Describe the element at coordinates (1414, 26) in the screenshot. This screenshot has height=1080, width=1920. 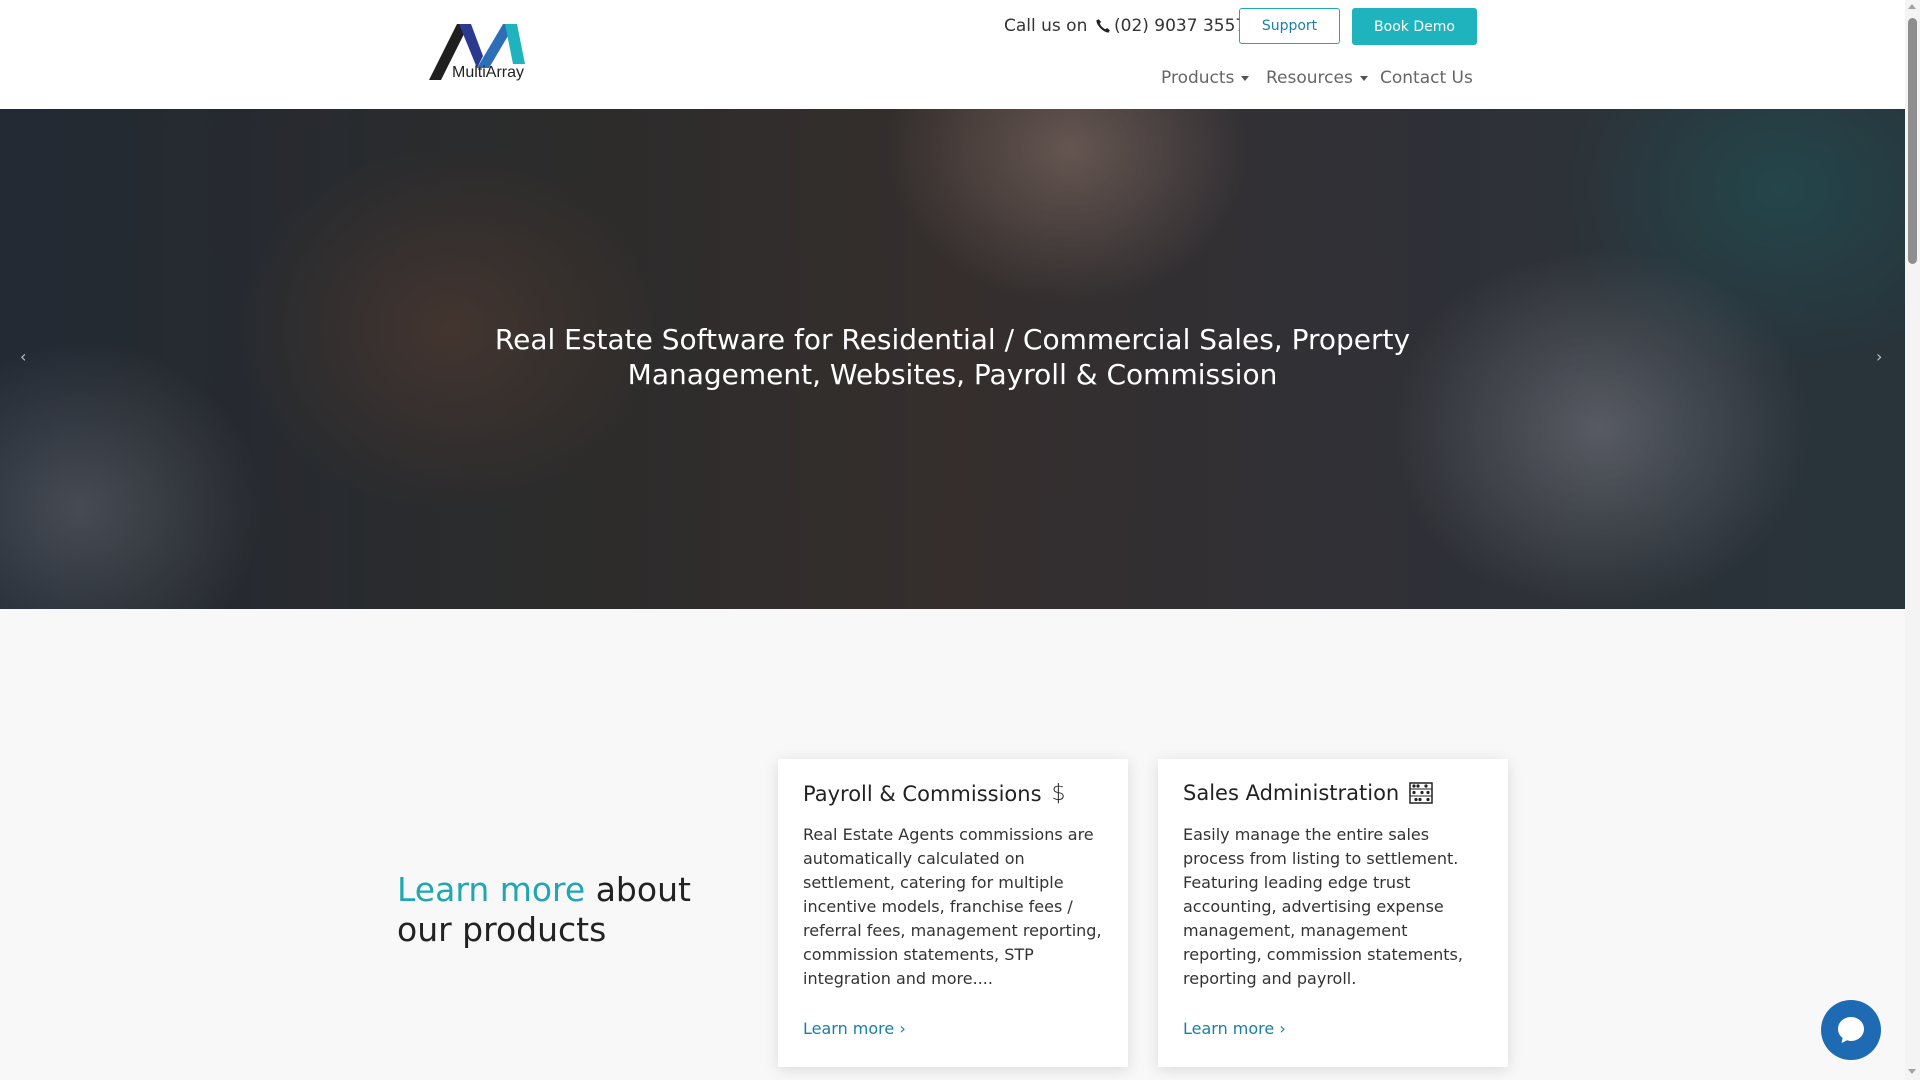
I see `book-demo-button: Book Demo` at that location.